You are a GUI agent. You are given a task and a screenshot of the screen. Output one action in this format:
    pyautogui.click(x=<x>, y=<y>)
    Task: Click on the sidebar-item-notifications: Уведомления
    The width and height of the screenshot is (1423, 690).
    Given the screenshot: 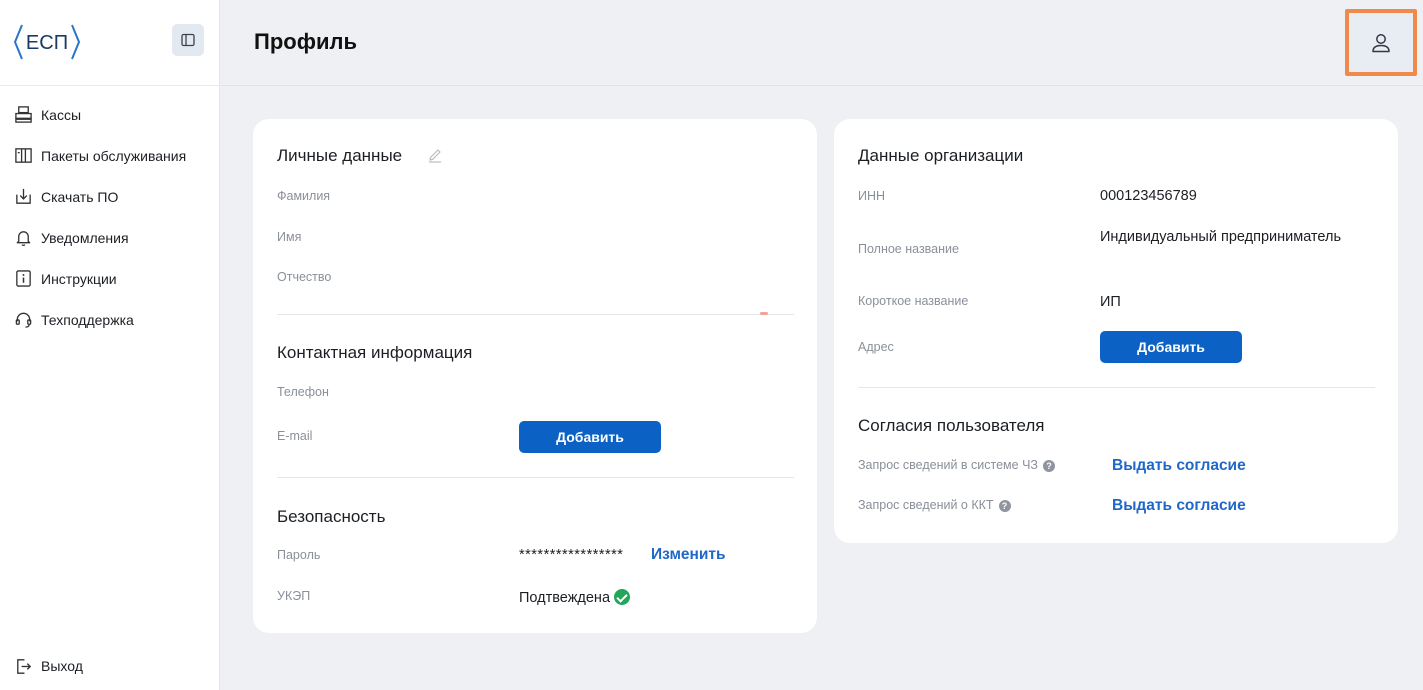 What is the action you would take?
    pyautogui.click(x=110, y=237)
    